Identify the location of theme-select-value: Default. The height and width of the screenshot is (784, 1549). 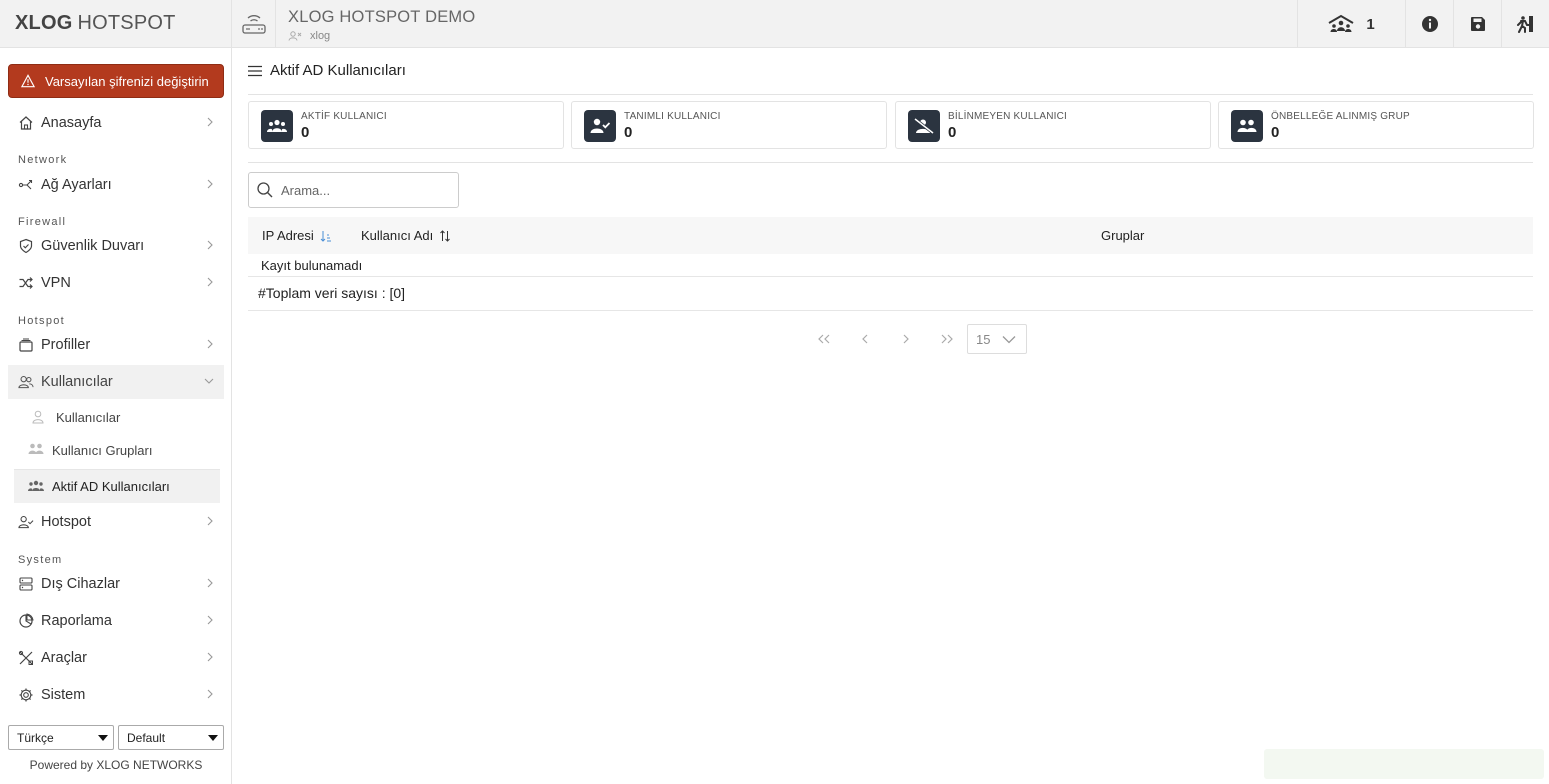
(146, 737).